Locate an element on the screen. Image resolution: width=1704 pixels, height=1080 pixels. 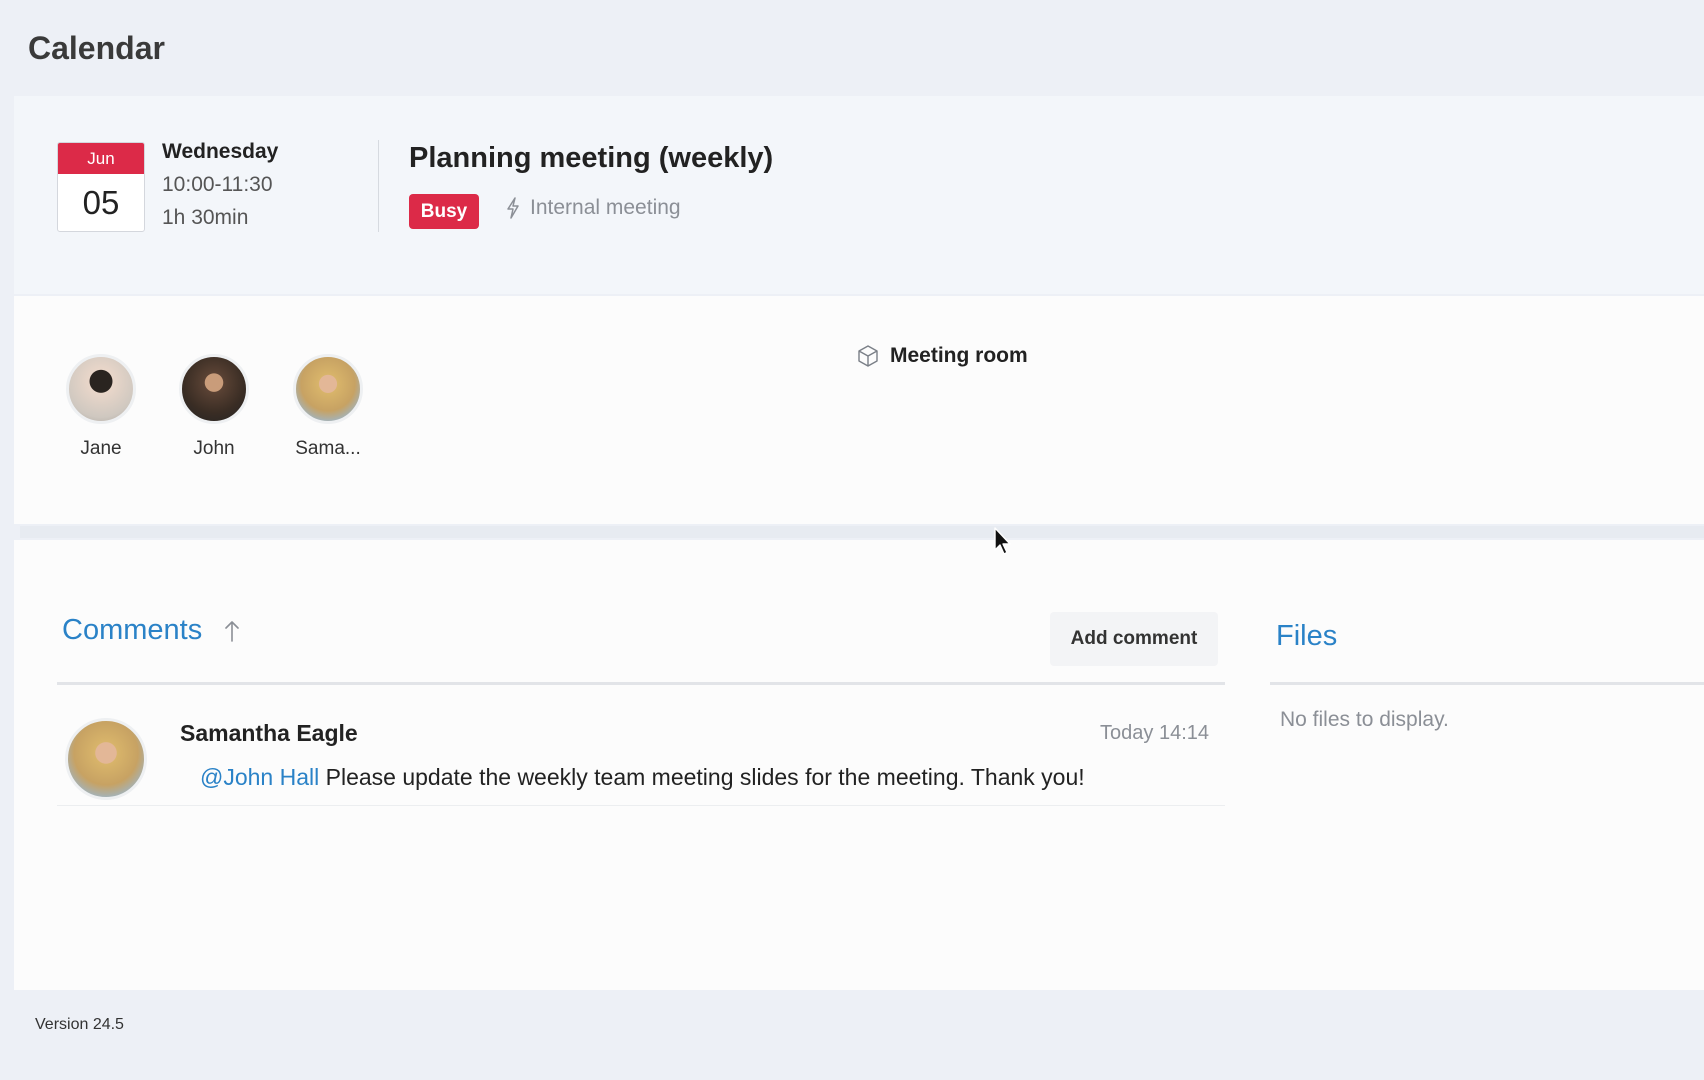
comments-divider is located at coordinates (641, 683).